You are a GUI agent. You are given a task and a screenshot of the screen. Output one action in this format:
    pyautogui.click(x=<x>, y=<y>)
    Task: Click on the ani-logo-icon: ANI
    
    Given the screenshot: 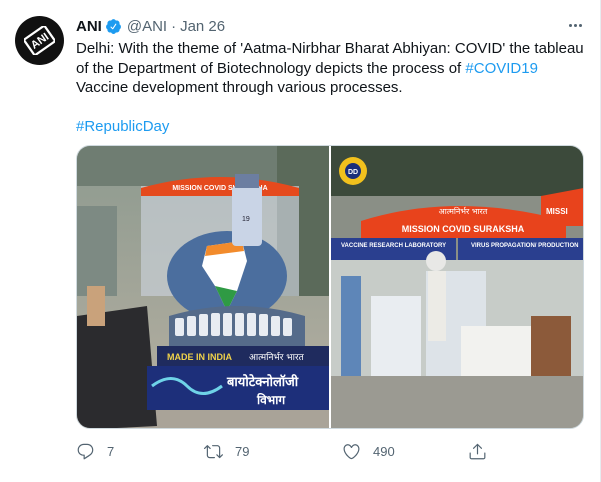 What is the action you would take?
    pyautogui.click(x=39, y=40)
    